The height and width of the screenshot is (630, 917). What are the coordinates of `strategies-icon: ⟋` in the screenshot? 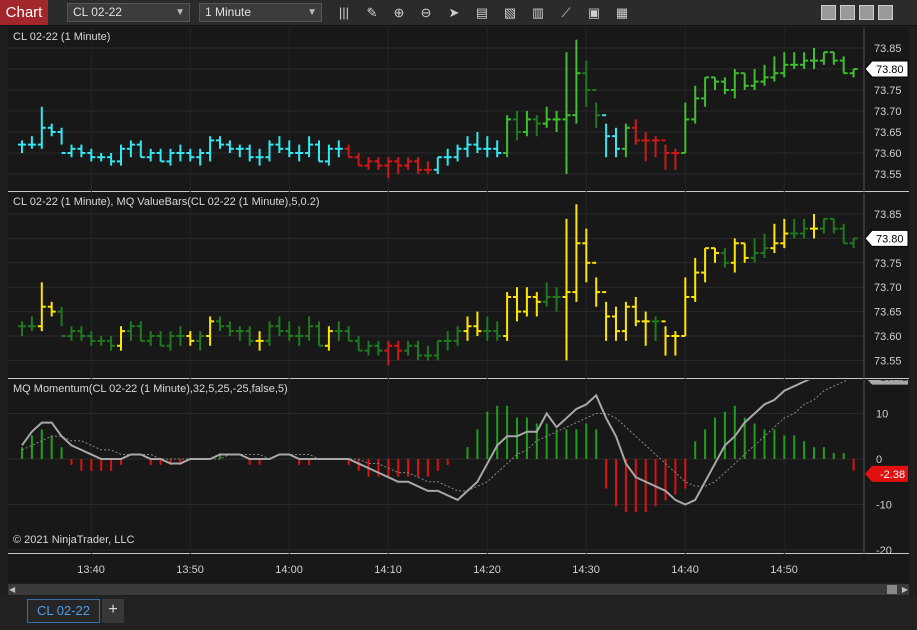 It's located at (566, 13).